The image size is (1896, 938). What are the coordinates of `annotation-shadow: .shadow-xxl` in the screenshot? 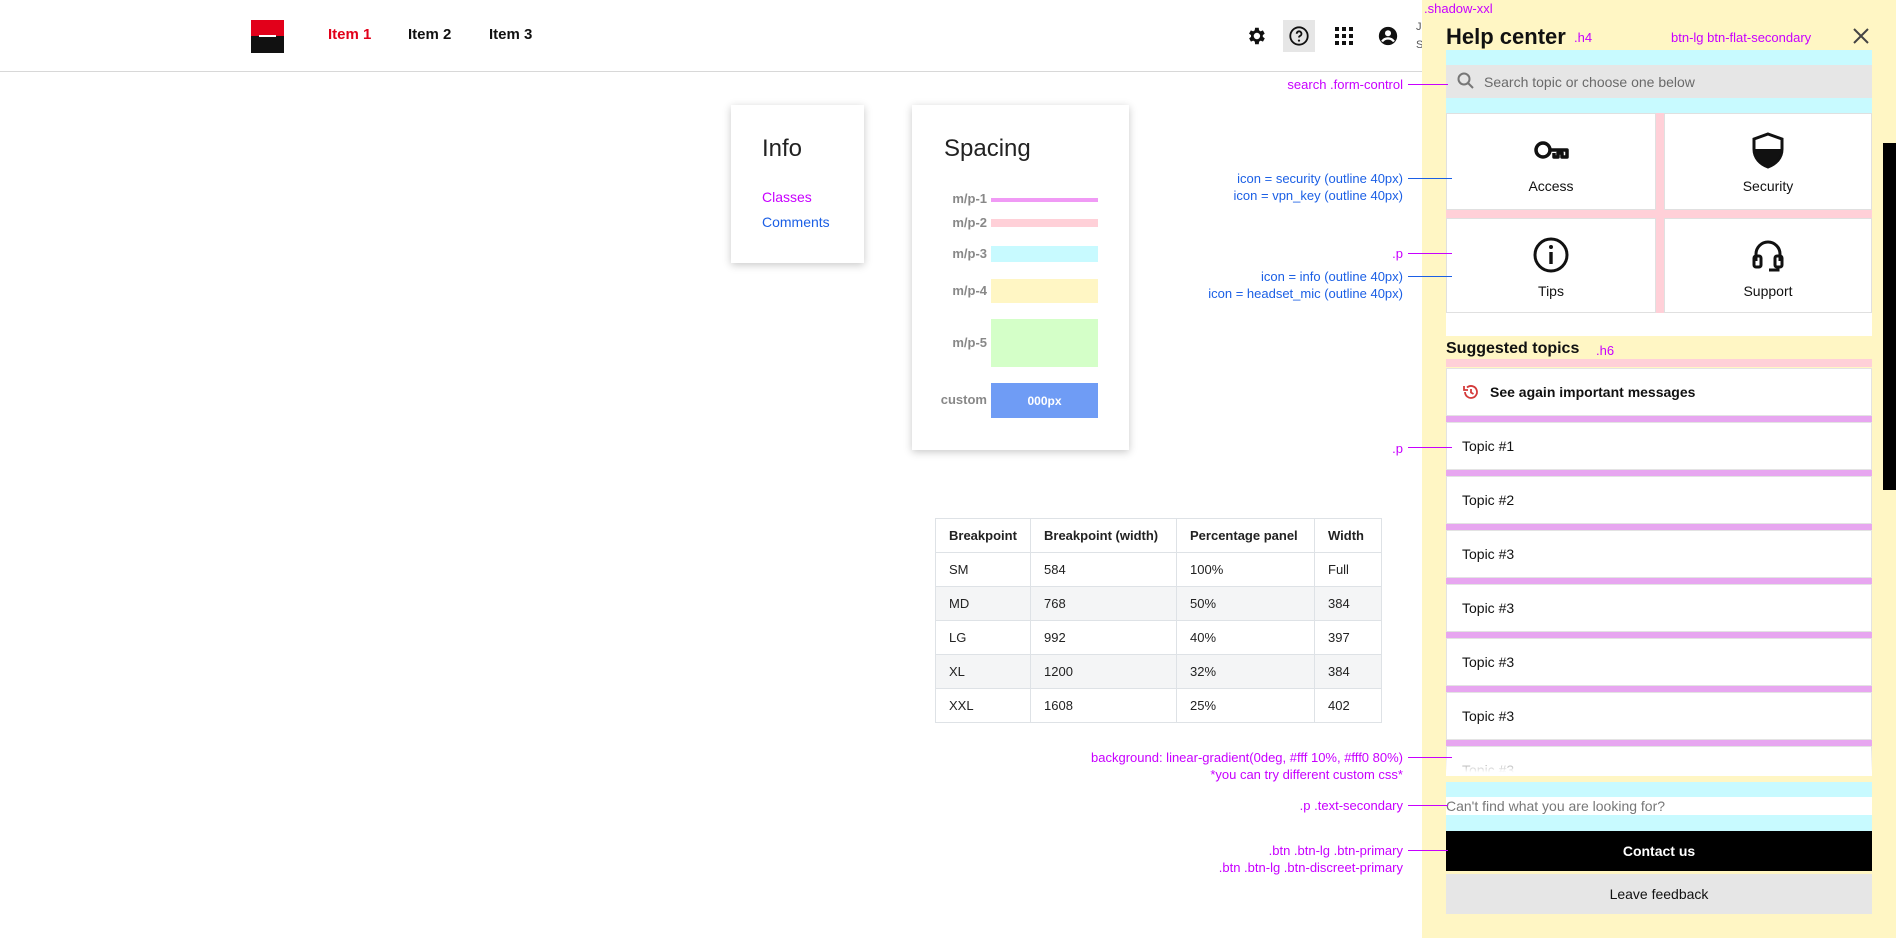 It's located at (1458, 8).